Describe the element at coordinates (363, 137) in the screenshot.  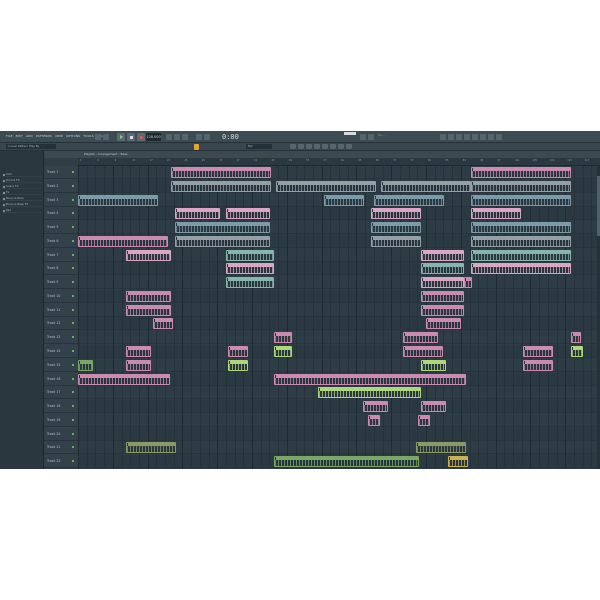
I see `undo-icon` at that location.